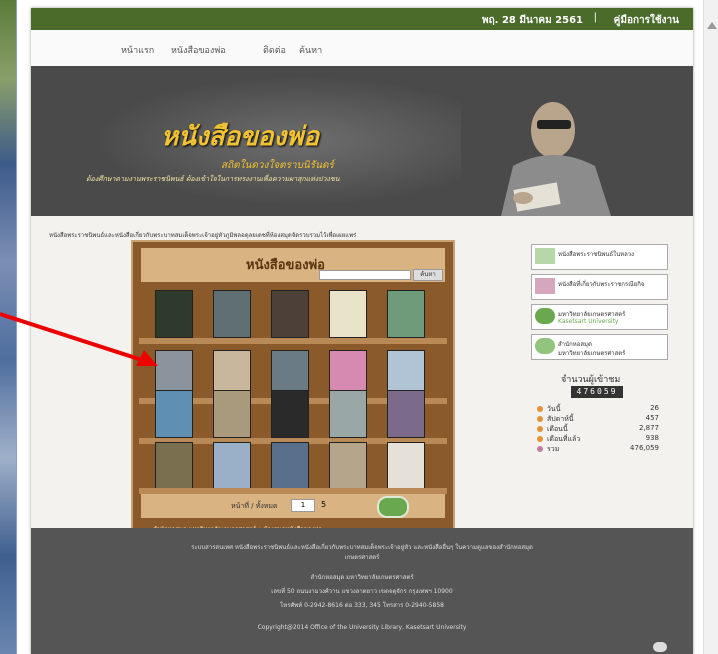 The image size is (718, 654). Describe the element at coordinates (644, 448) in the screenshot. I see `stat-value: 476,059` at that location.